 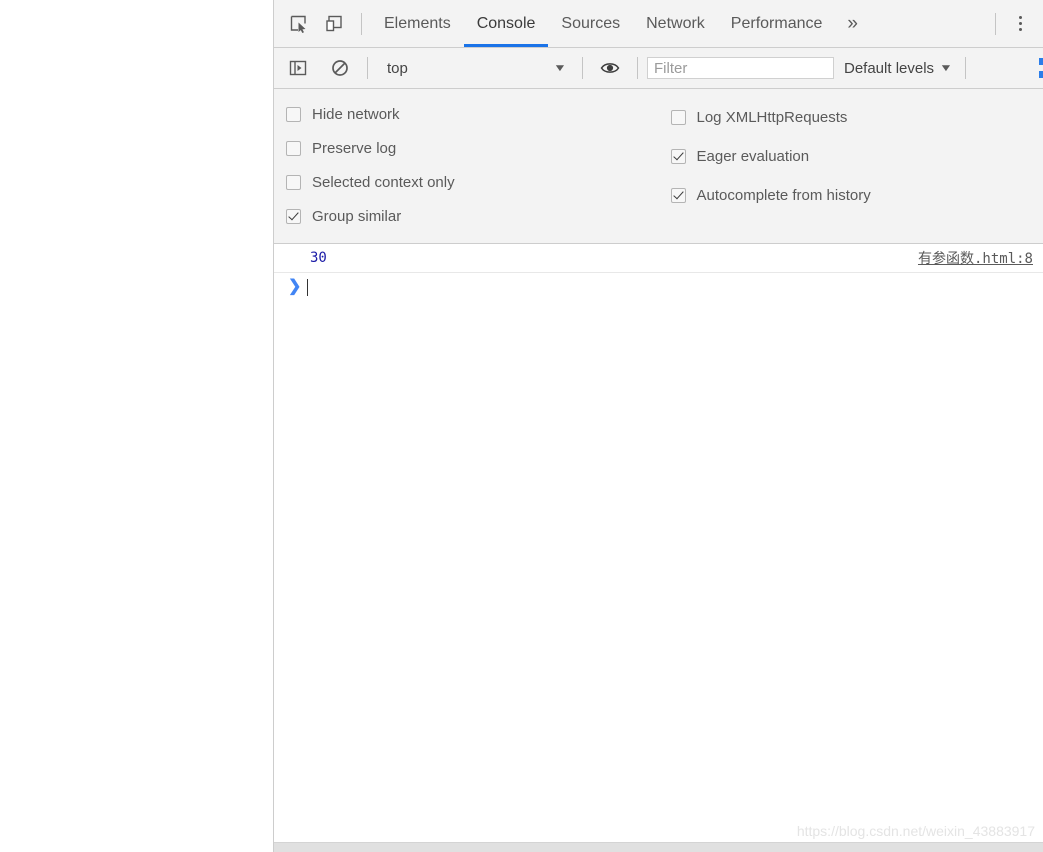 What do you see at coordinates (1020, 24) in the screenshot?
I see `kebab-menu-icon` at bounding box center [1020, 24].